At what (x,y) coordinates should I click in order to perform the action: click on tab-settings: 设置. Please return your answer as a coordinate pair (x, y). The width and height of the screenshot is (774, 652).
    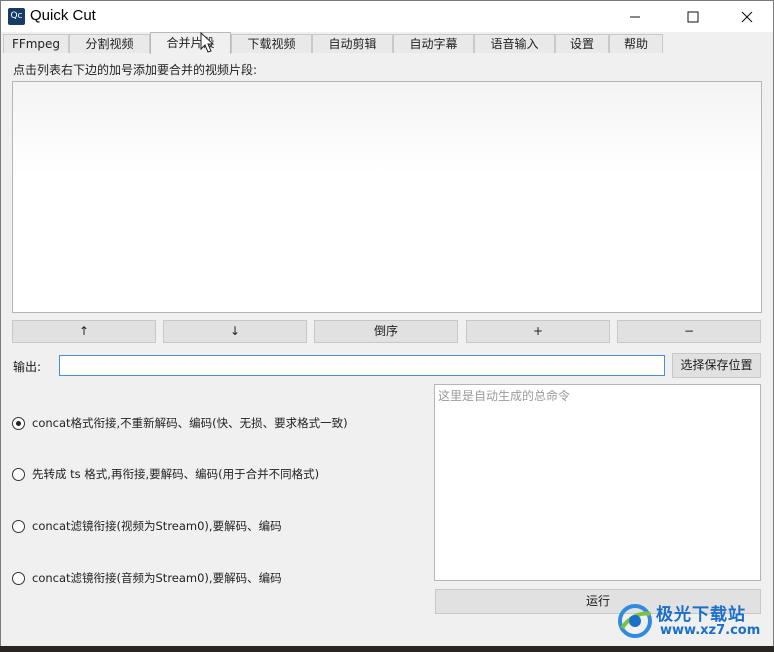
    Looking at the image, I should click on (582, 43).